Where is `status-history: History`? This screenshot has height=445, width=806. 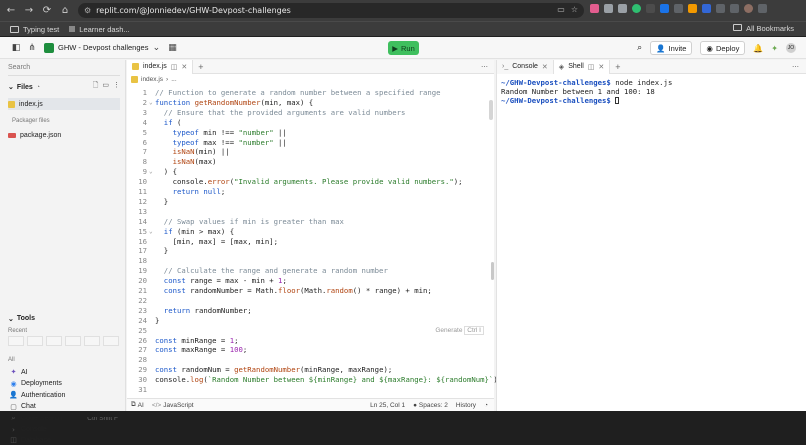
status-history: History is located at coordinates (466, 405).